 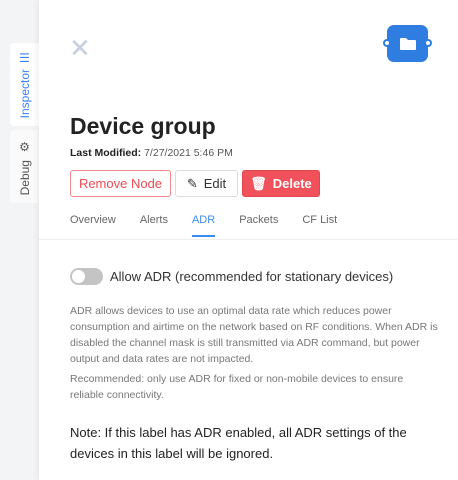 I want to click on tab-inspector-label: Inspector, so click(x=24, y=94).